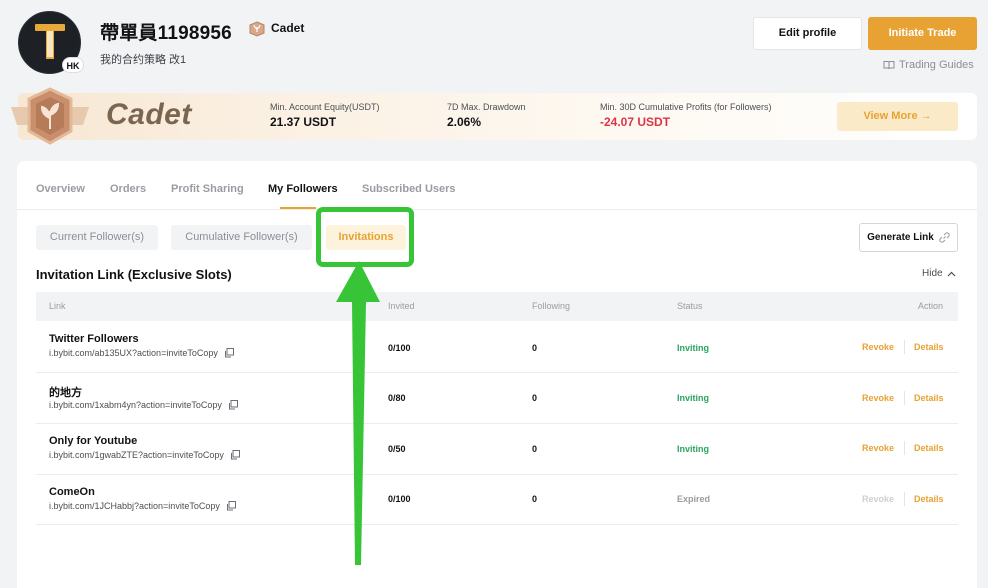 The width and height of the screenshot is (988, 588). I want to click on link-url: i.bybit.com/1JCHabbj?action=inviteToCopy, so click(142, 506).